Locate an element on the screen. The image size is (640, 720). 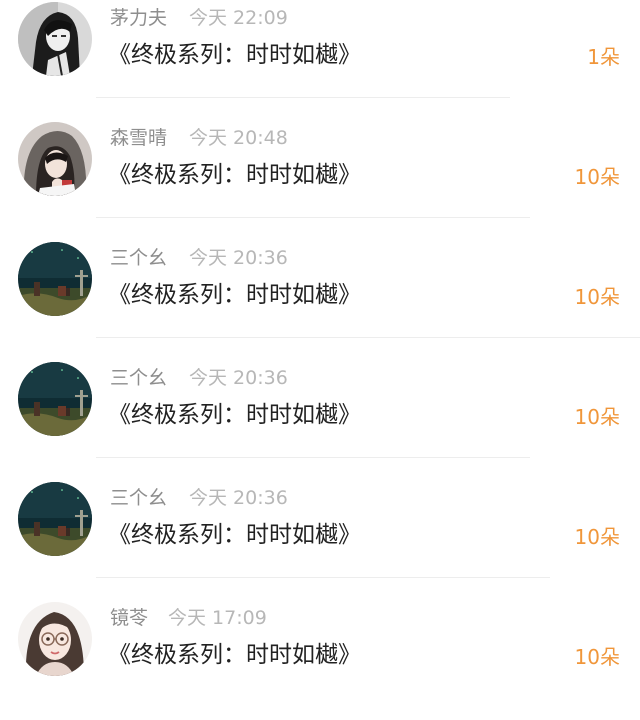
hooded-girl-avatar is located at coordinates (55, 159).